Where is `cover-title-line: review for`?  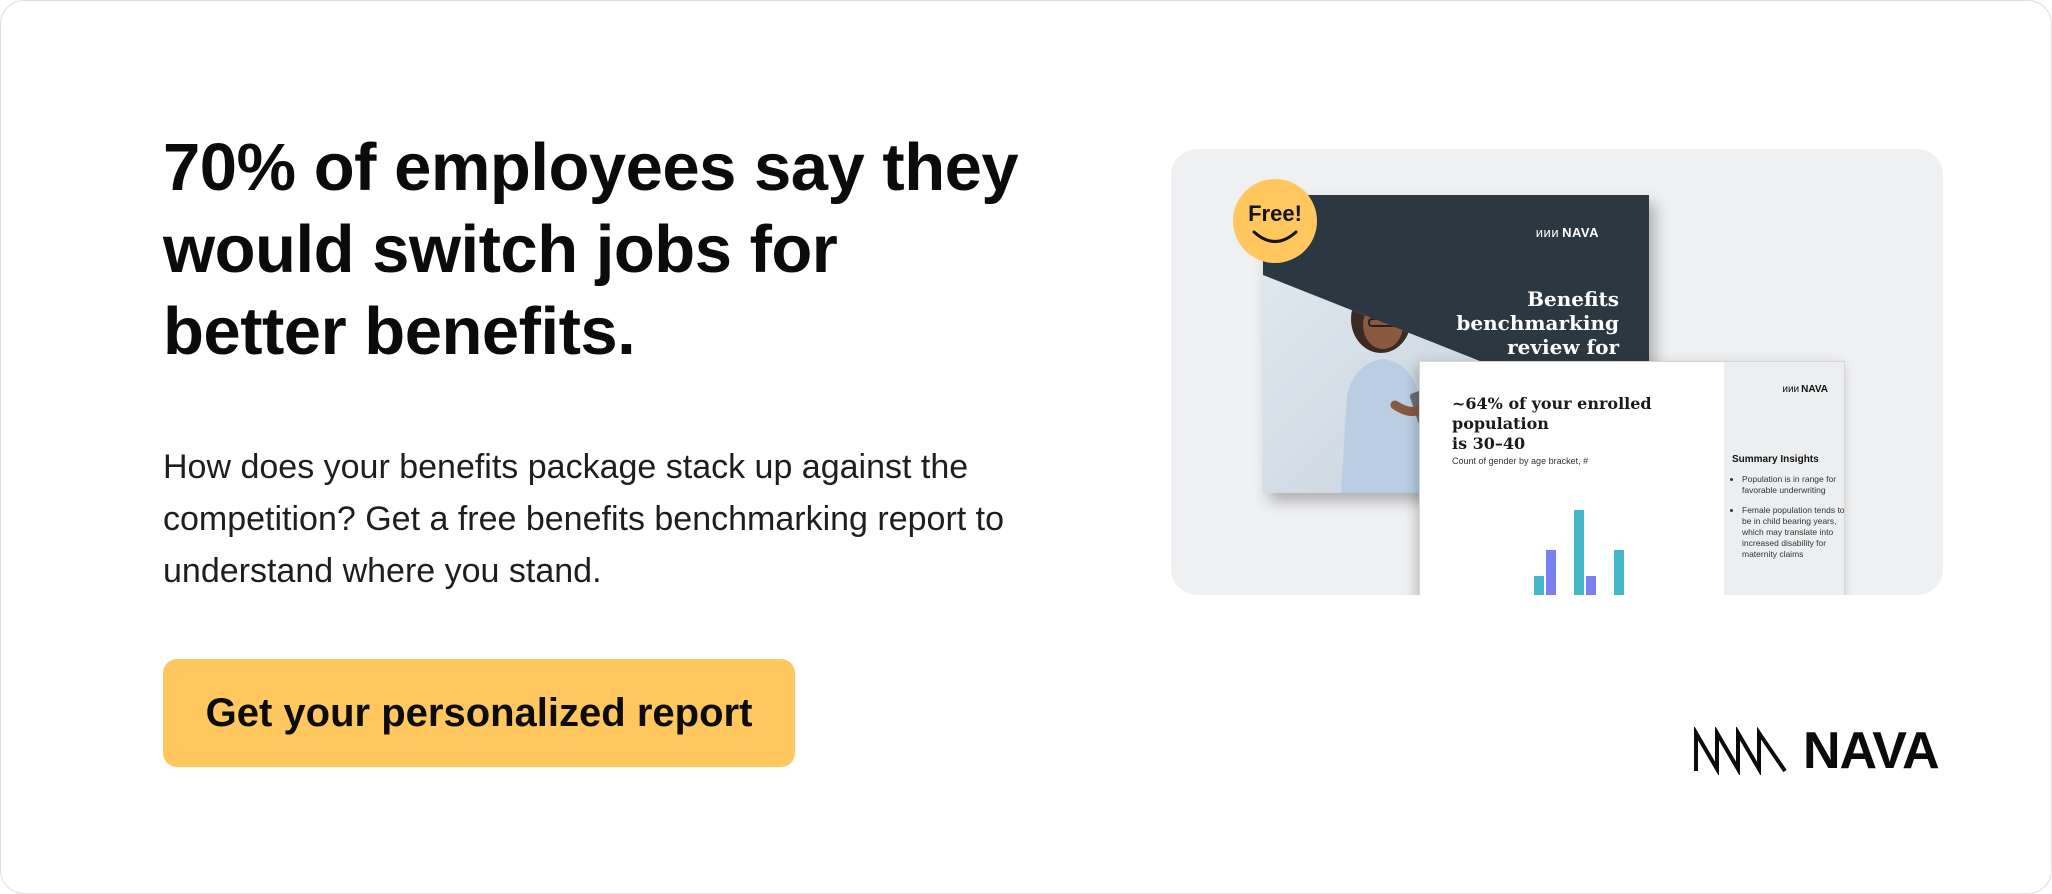
cover-title-line: review for is located at coordinates (1563, 347).